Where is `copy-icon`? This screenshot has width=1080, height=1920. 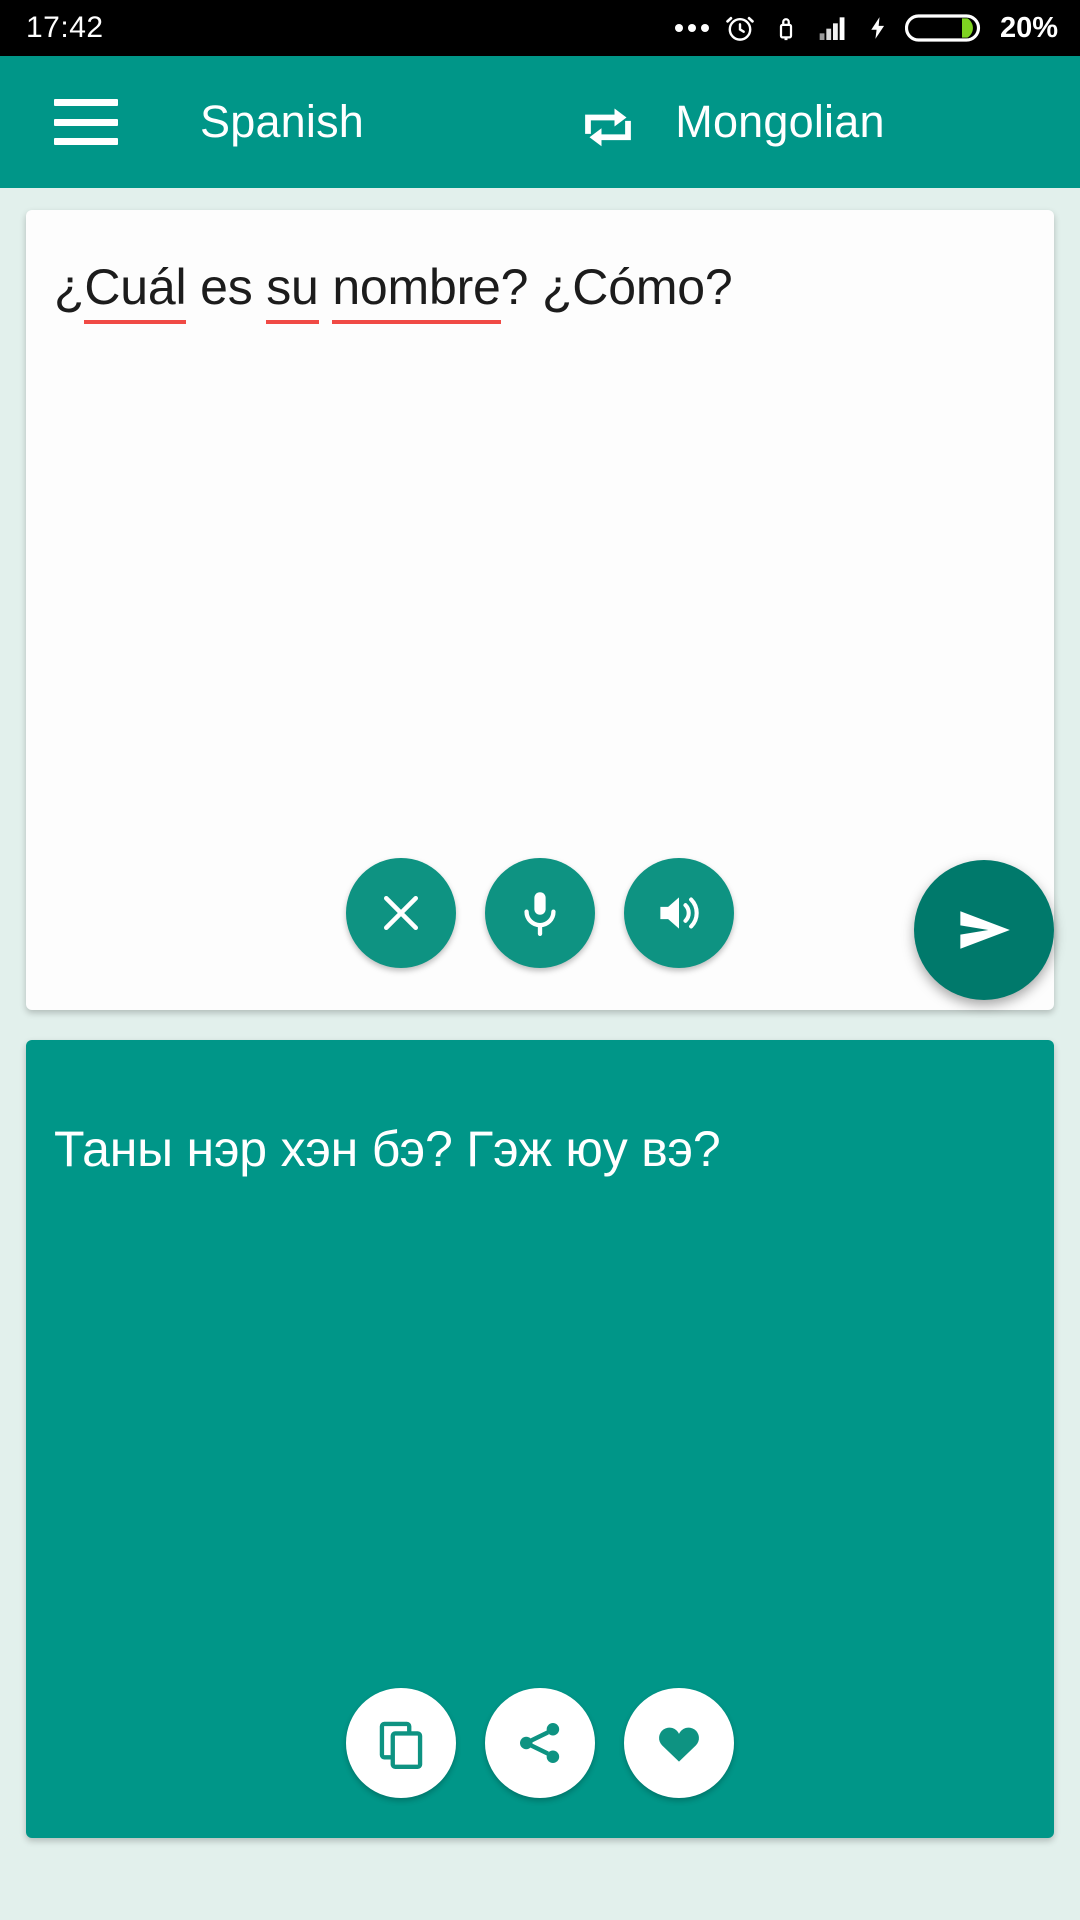
copy-icon is located at coordinates (401, 1745).